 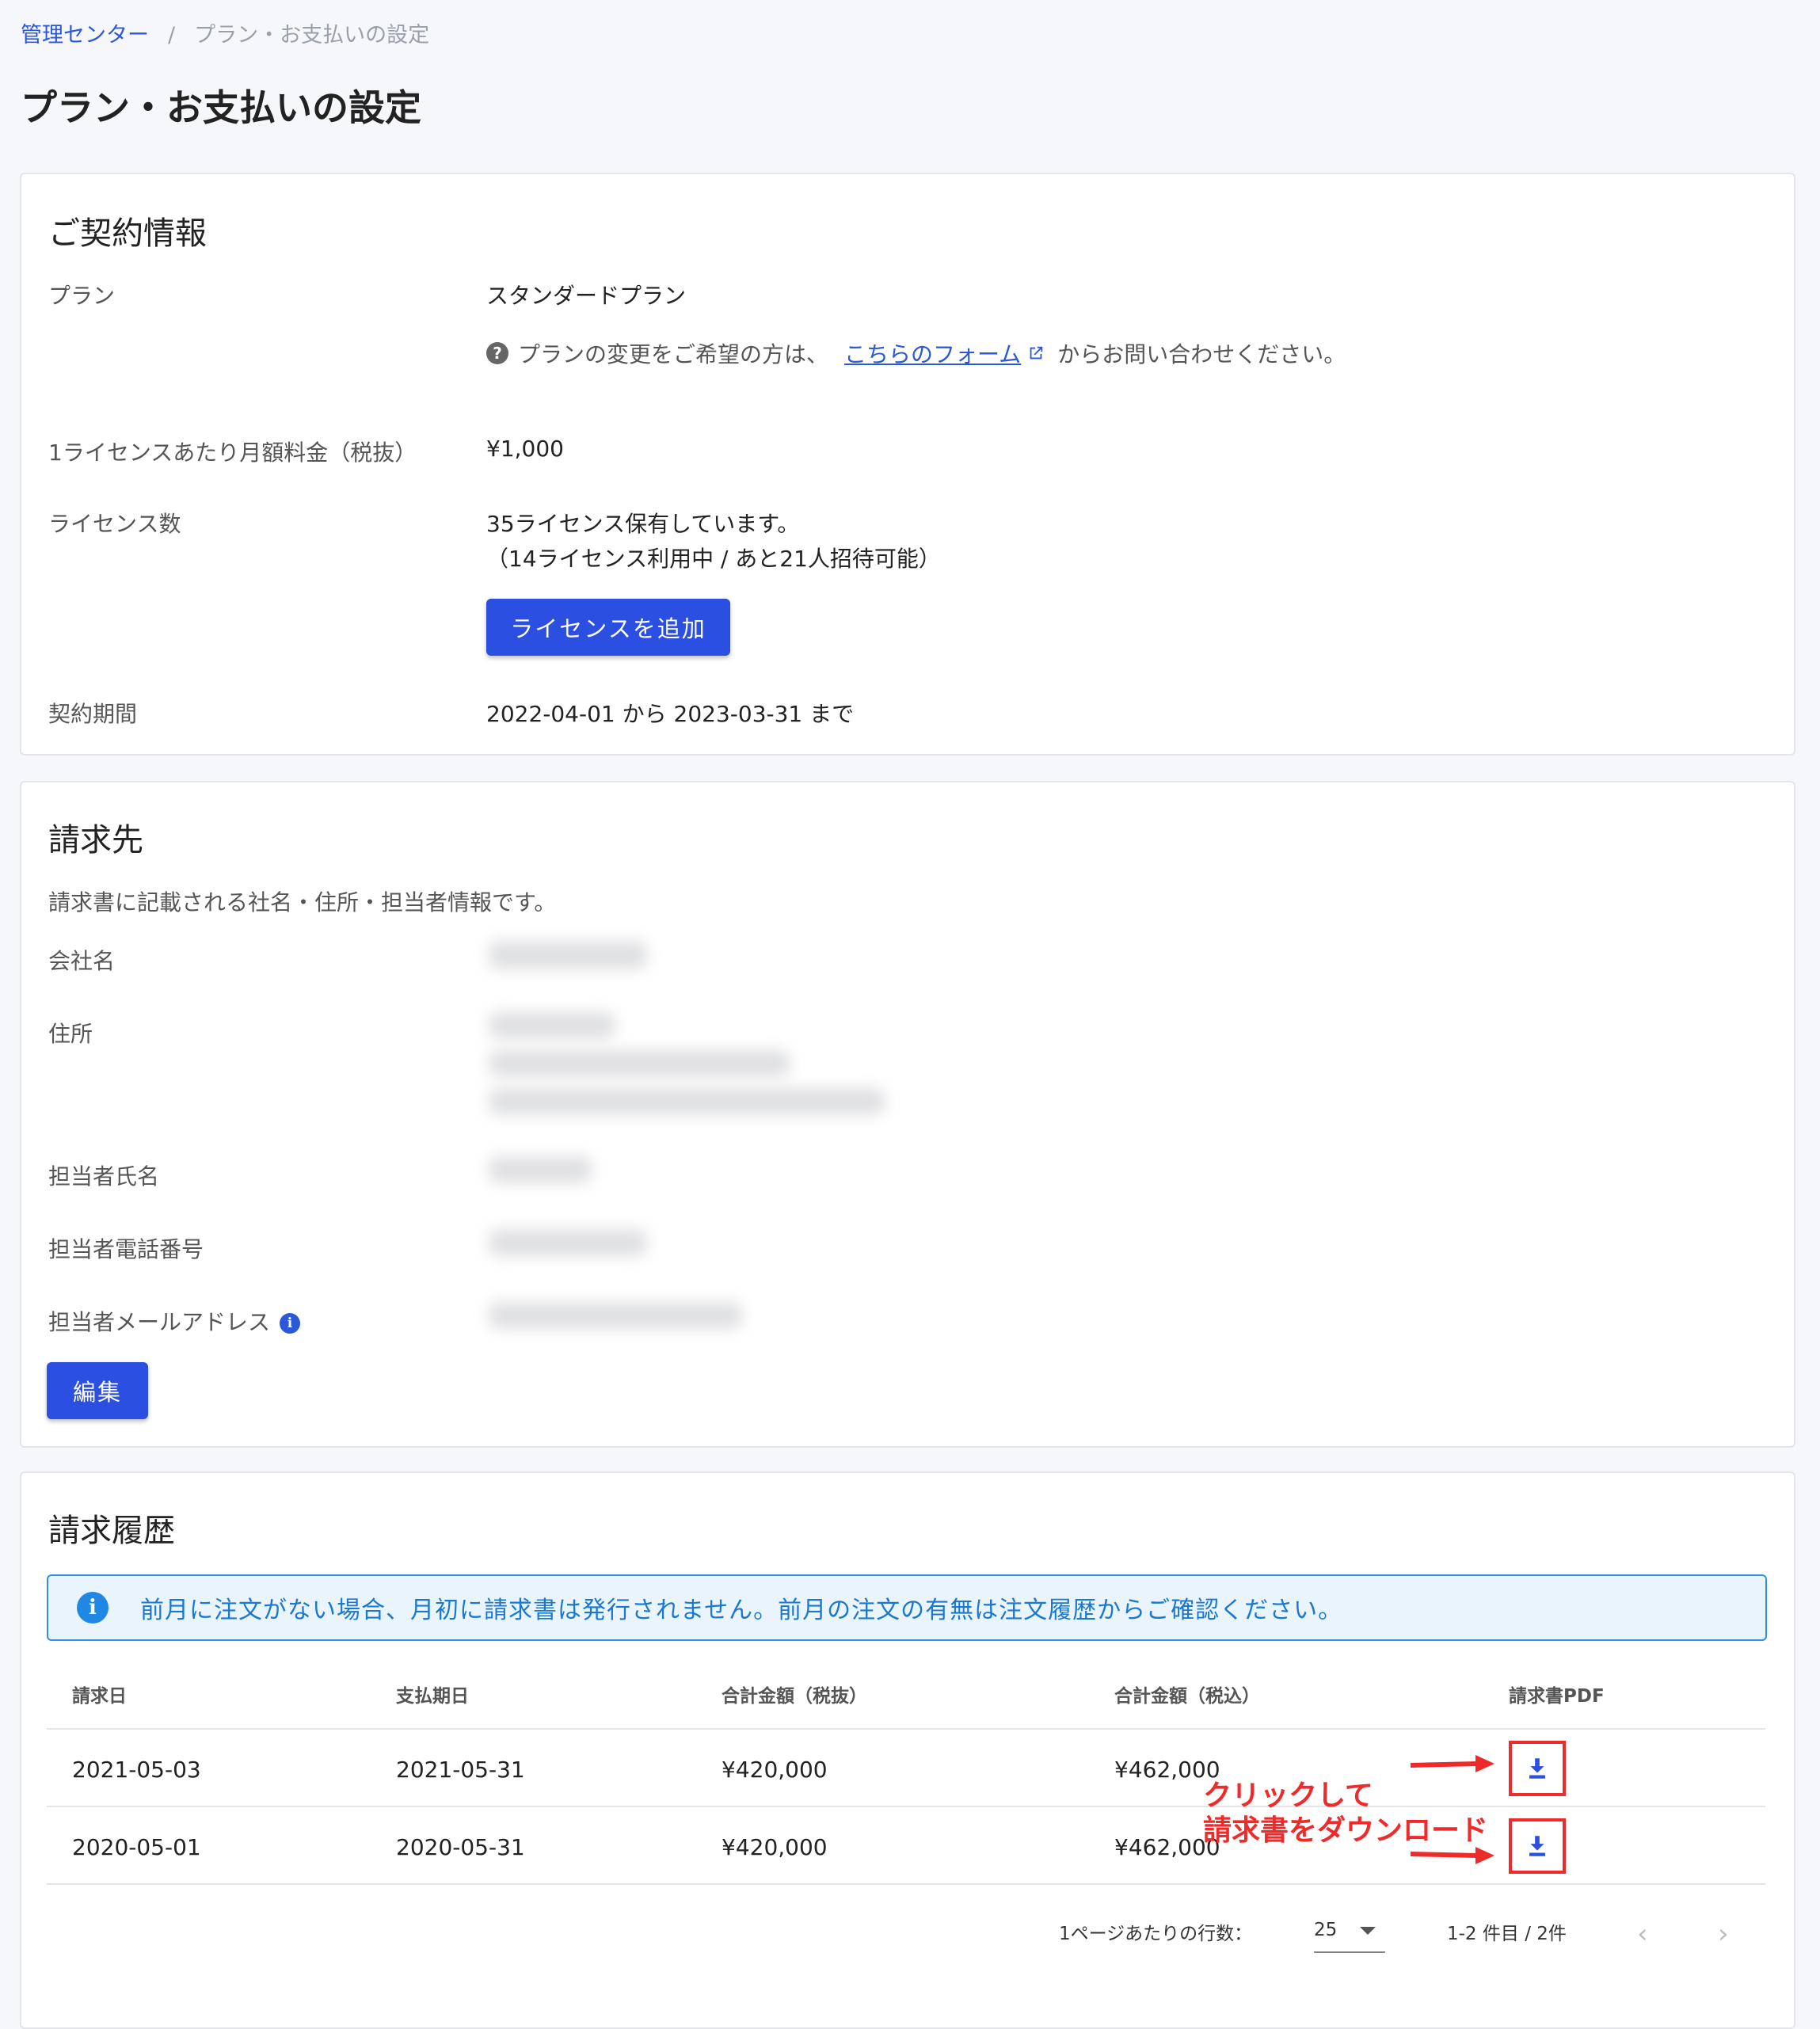 What do you see at coordinates (302, 902) in the screenshot?
I see `billing-description: 請求書に記載される社名・住所・担当者情報です。` at bounding box center [302, 902].